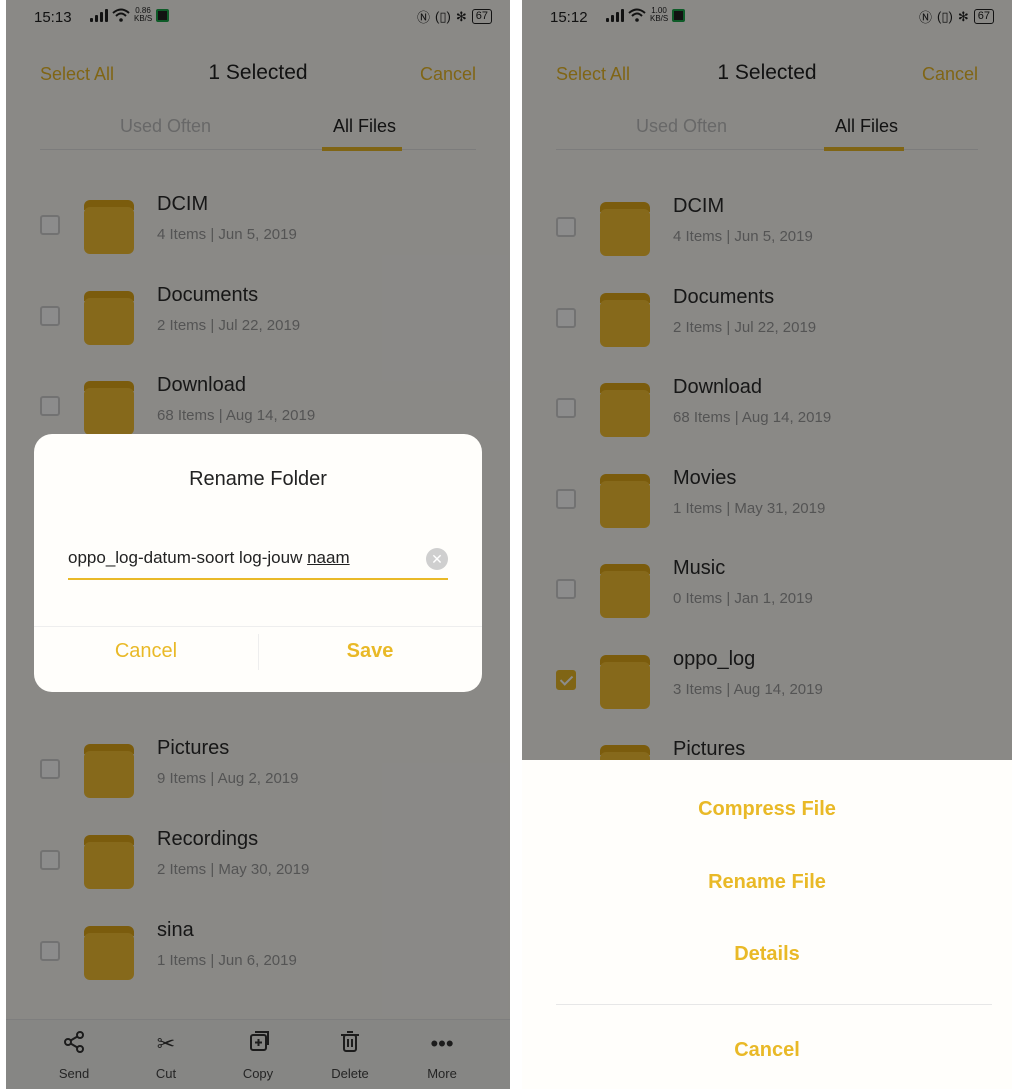  I want to click on compress-file-button: Compress File, so click(767, 809).